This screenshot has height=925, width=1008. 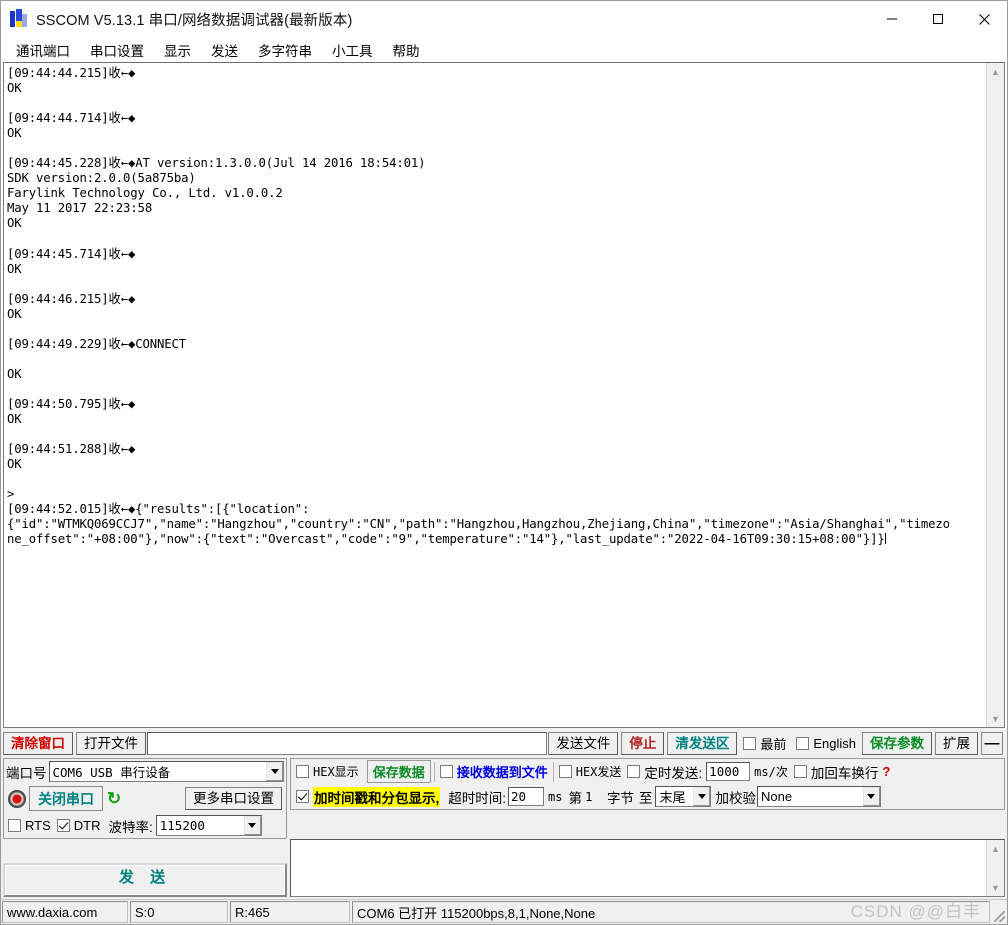 I want to click on send-button: 发 送, so click(x=145, y=880).